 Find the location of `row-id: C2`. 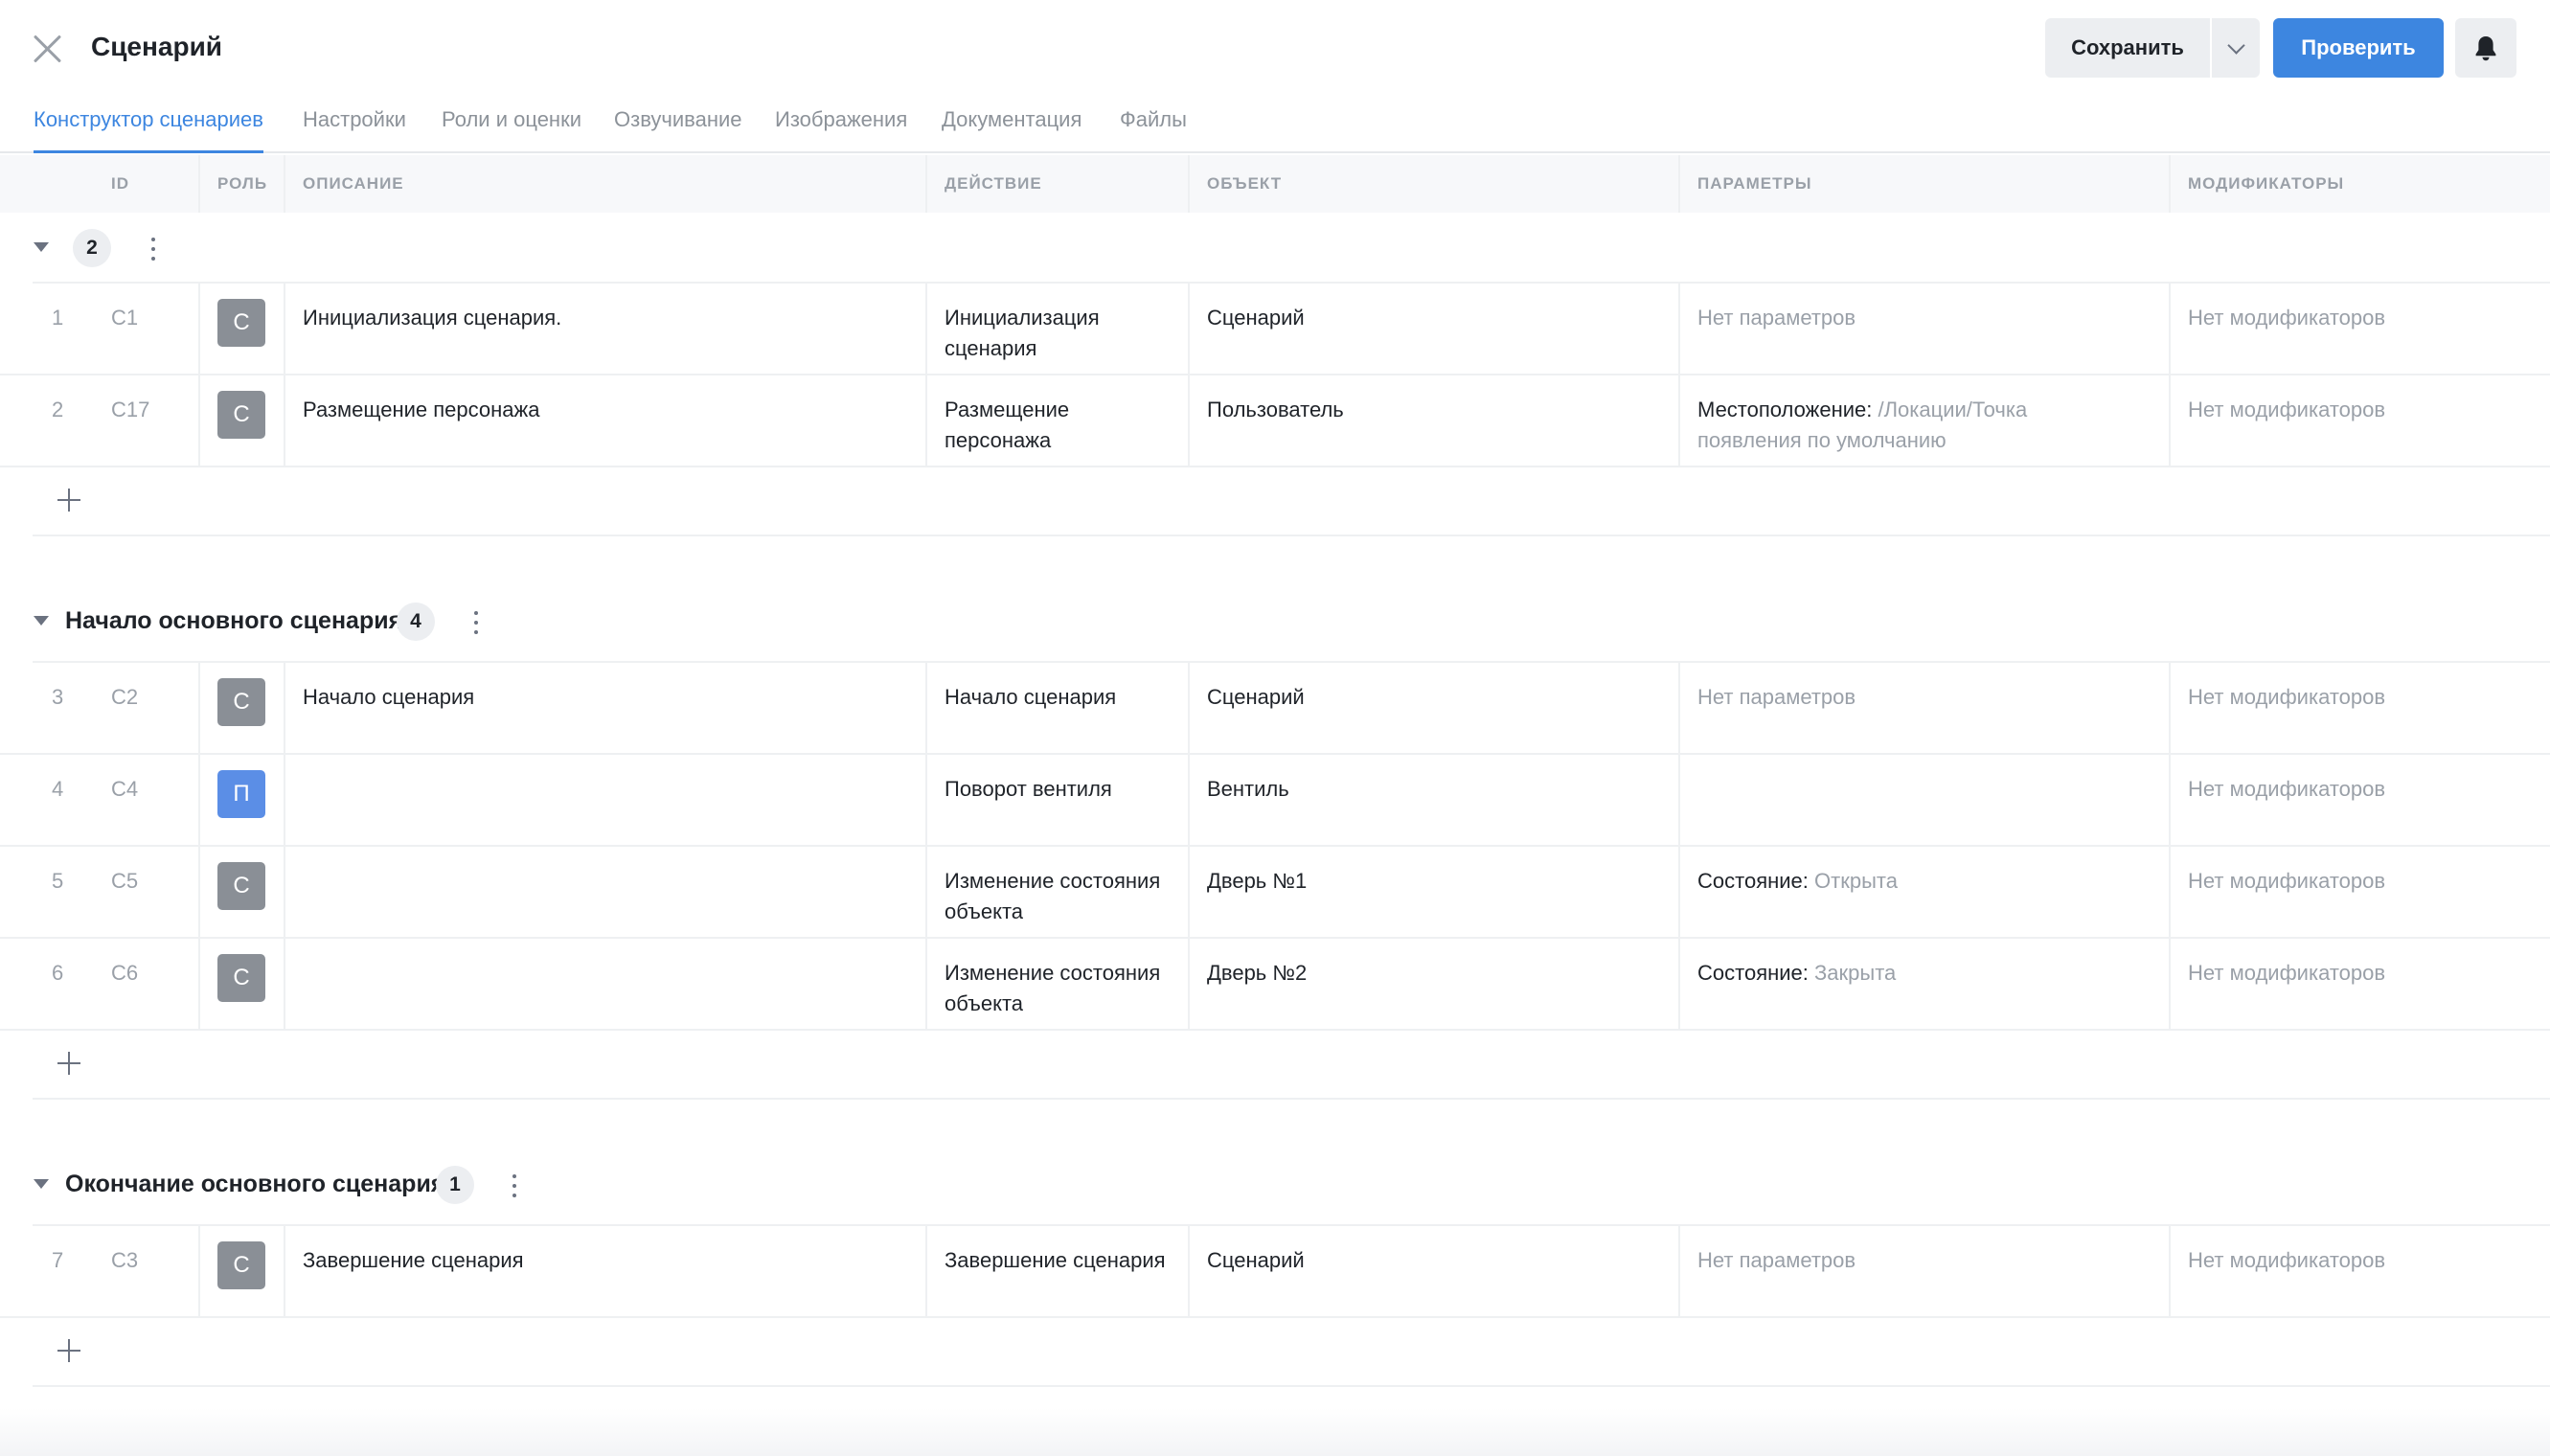

row-id: C2 is located at coordinates (125, 697).